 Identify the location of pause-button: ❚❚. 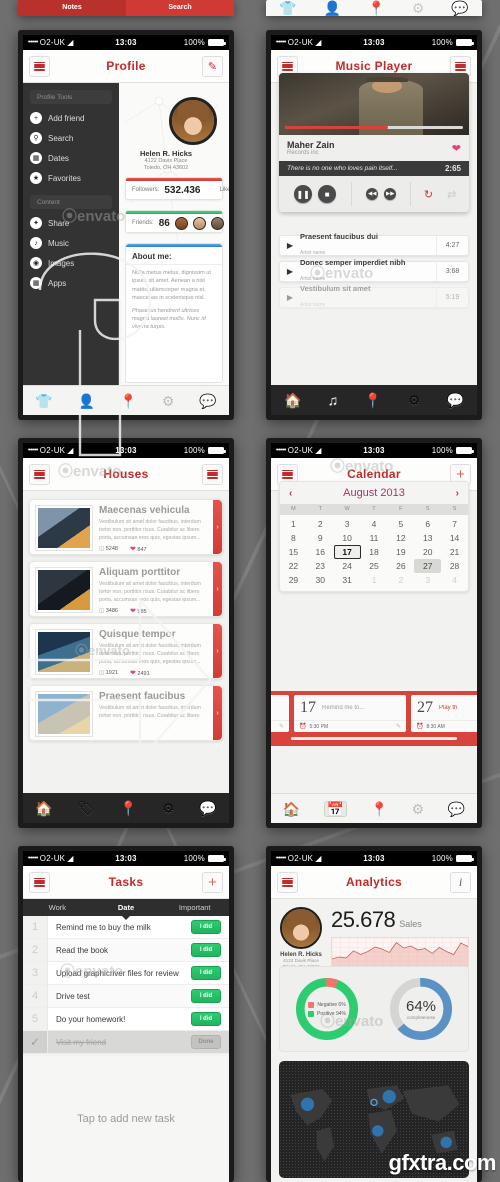
(303, 194).